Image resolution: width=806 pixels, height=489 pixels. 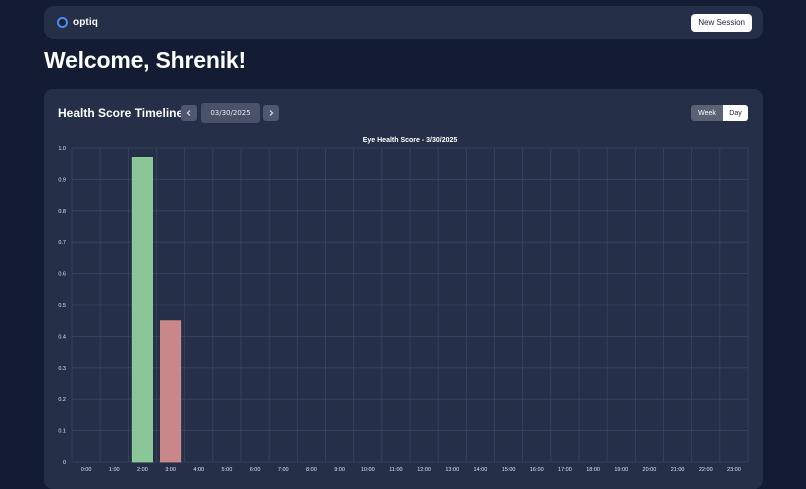 What do you see at coordinates (62, 369) in the screenshot?
I see `y-tick-label: 0.3` at bounding box center [62, 369].